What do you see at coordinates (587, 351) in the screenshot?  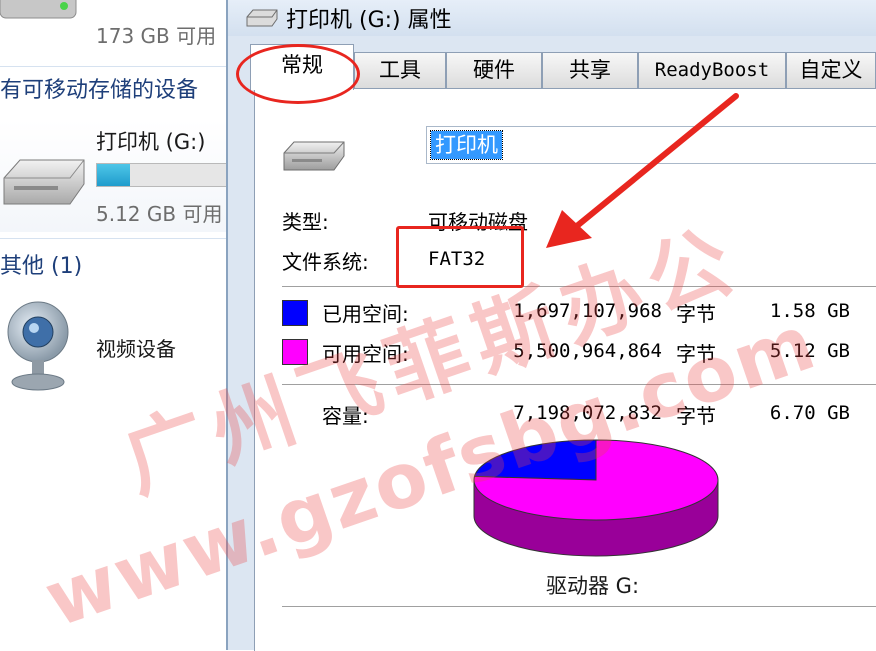 I see `free-space-bytes: 5,500,964,864` at bounding box center [587, 351].